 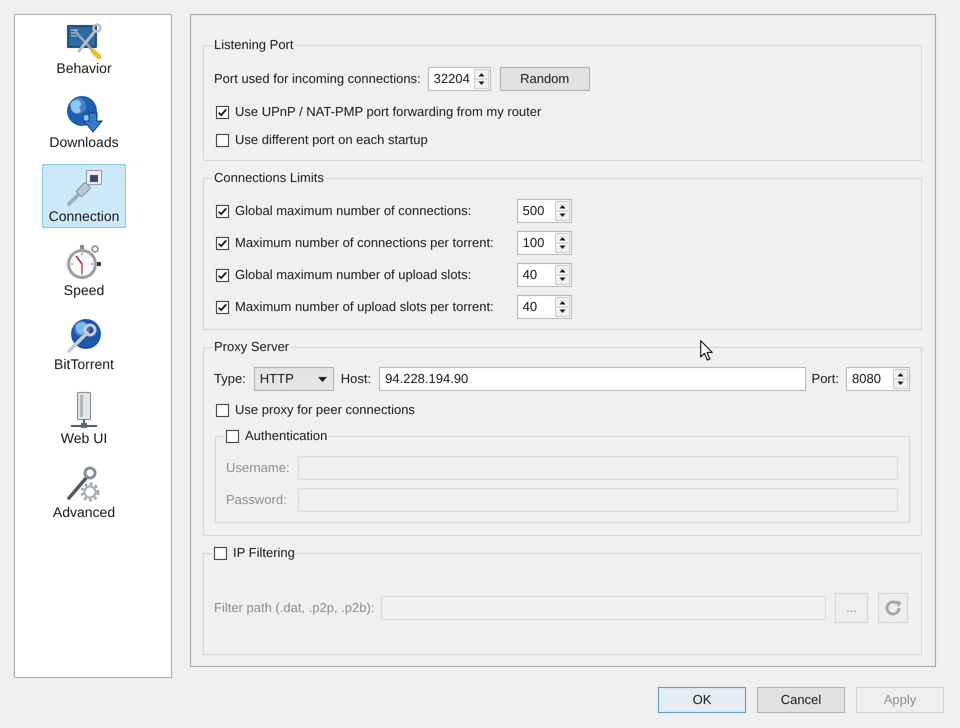 I want to click on proxy-type-dropdown: HTTP, so click(x=294, y=379).